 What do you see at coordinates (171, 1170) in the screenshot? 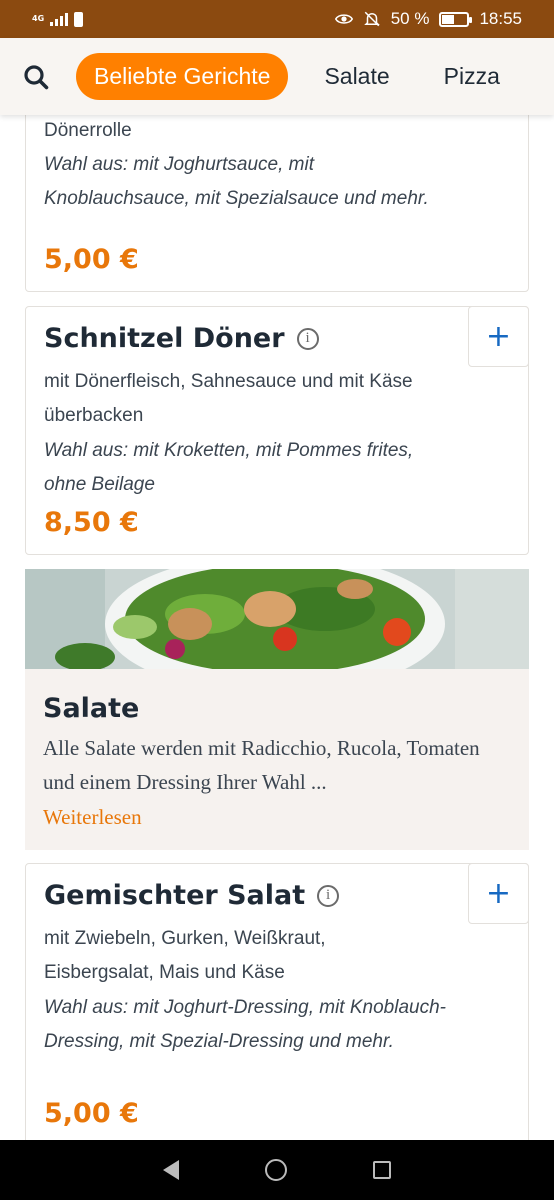
I see `back-icon` at bounding box center [171, 1170].